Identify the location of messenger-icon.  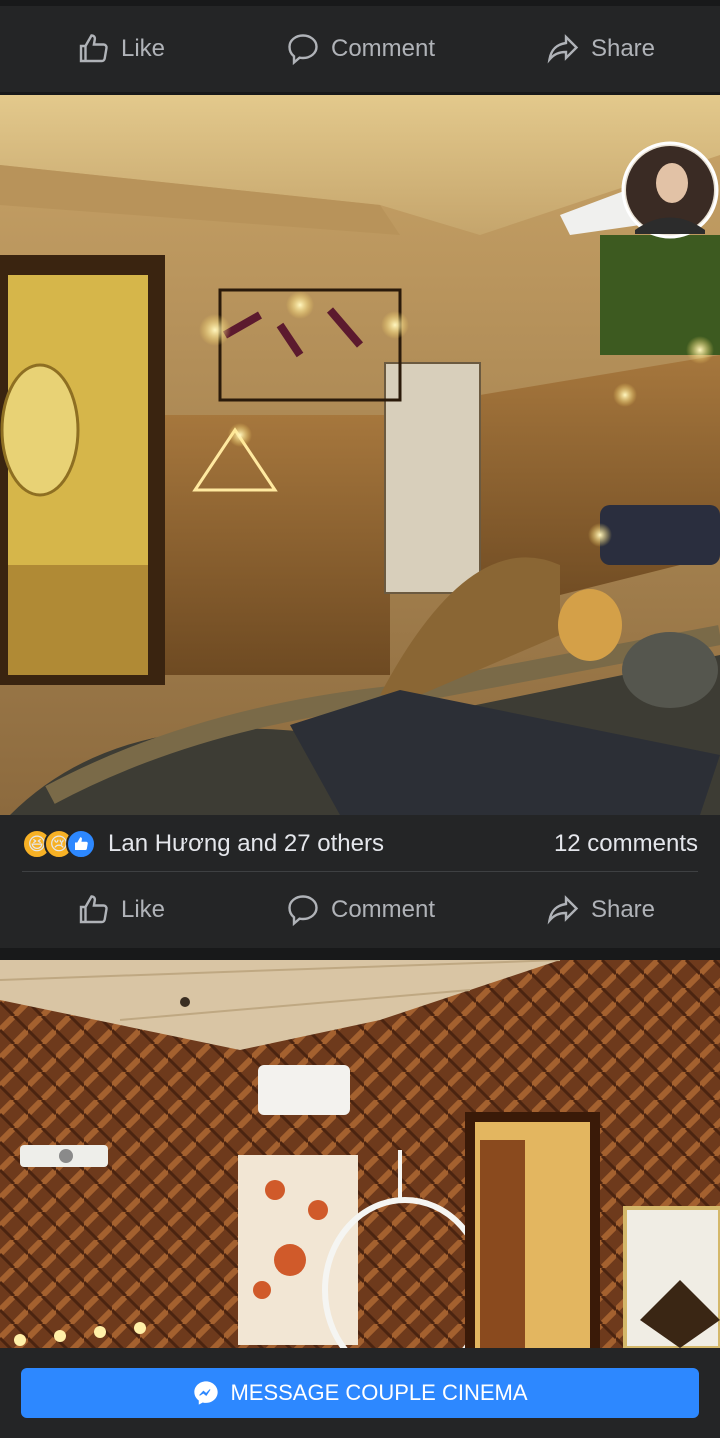
(206, 1393).